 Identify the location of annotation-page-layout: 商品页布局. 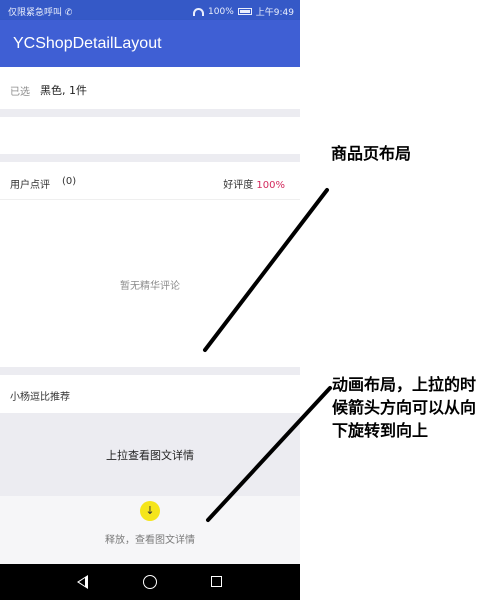
(371, 153).